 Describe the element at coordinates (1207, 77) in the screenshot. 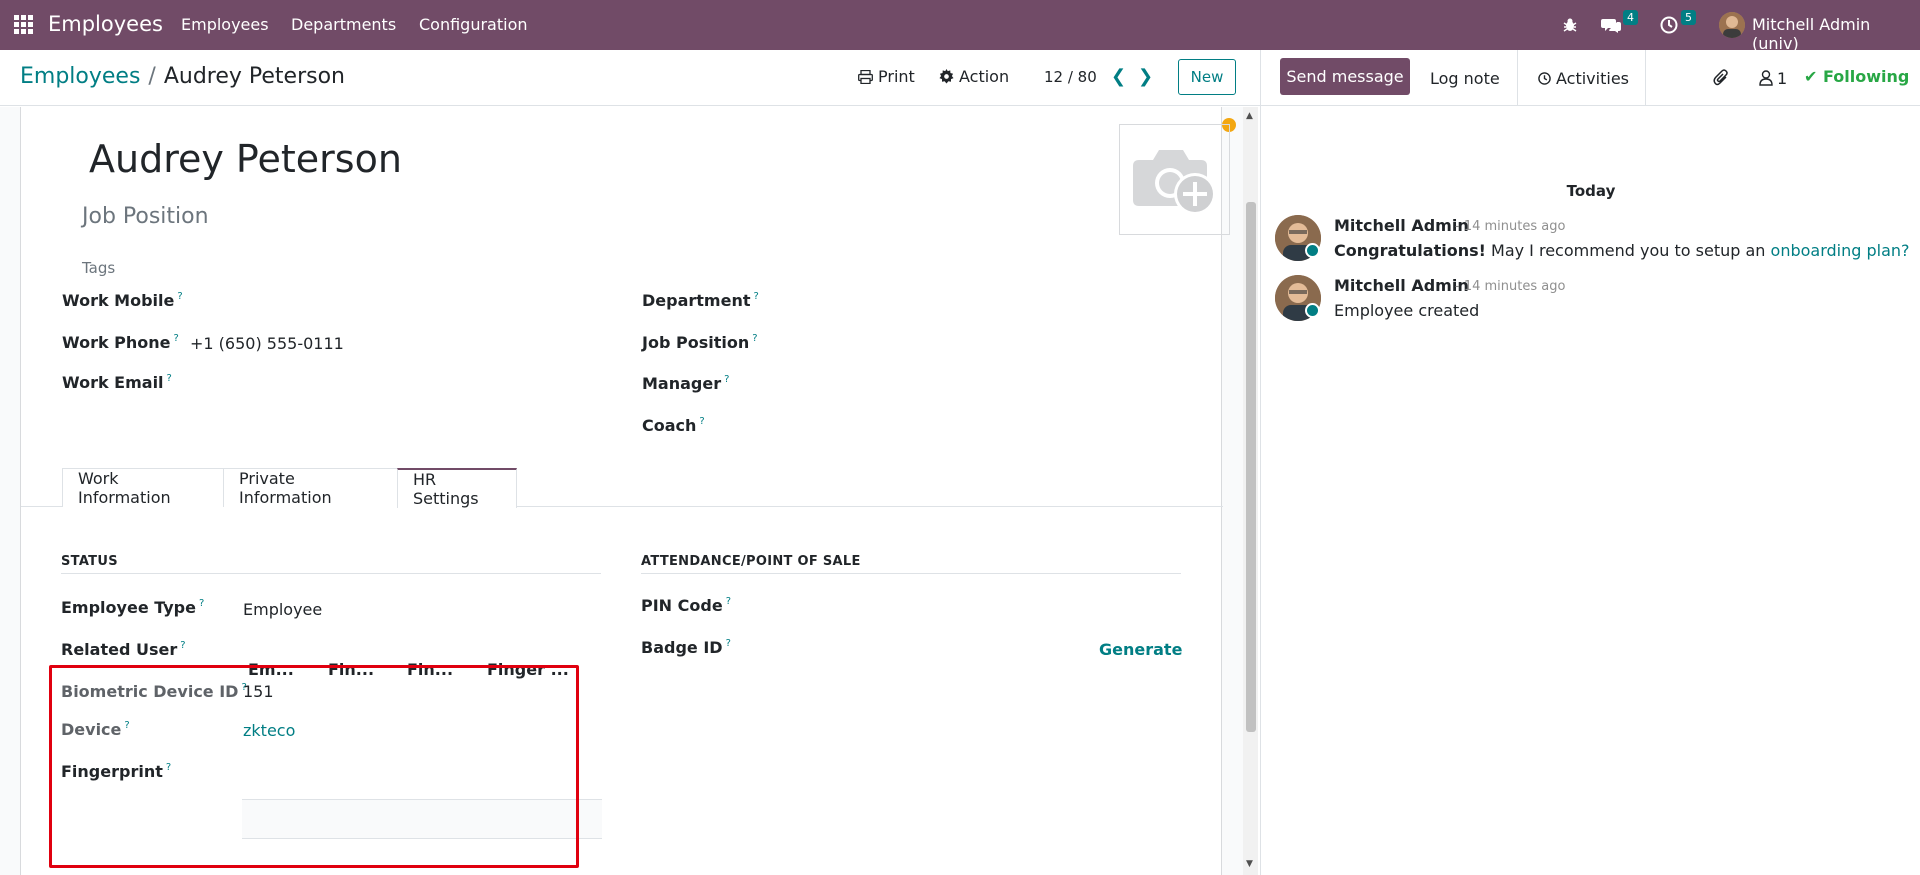

I see `new-button: New` at that location.